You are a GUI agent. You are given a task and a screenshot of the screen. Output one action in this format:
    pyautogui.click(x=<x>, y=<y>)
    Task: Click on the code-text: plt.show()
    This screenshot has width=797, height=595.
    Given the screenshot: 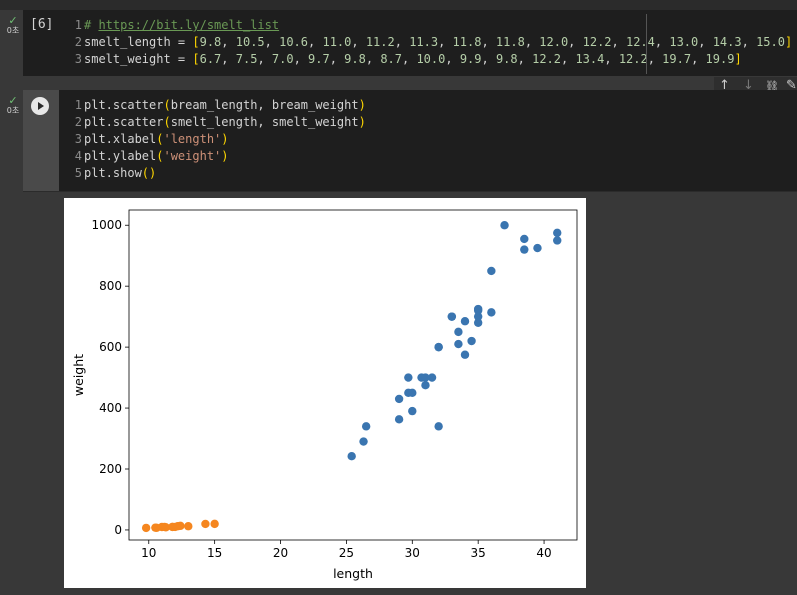 What is the action you would take?
    pyautogui.click(x=120, y=173)
    